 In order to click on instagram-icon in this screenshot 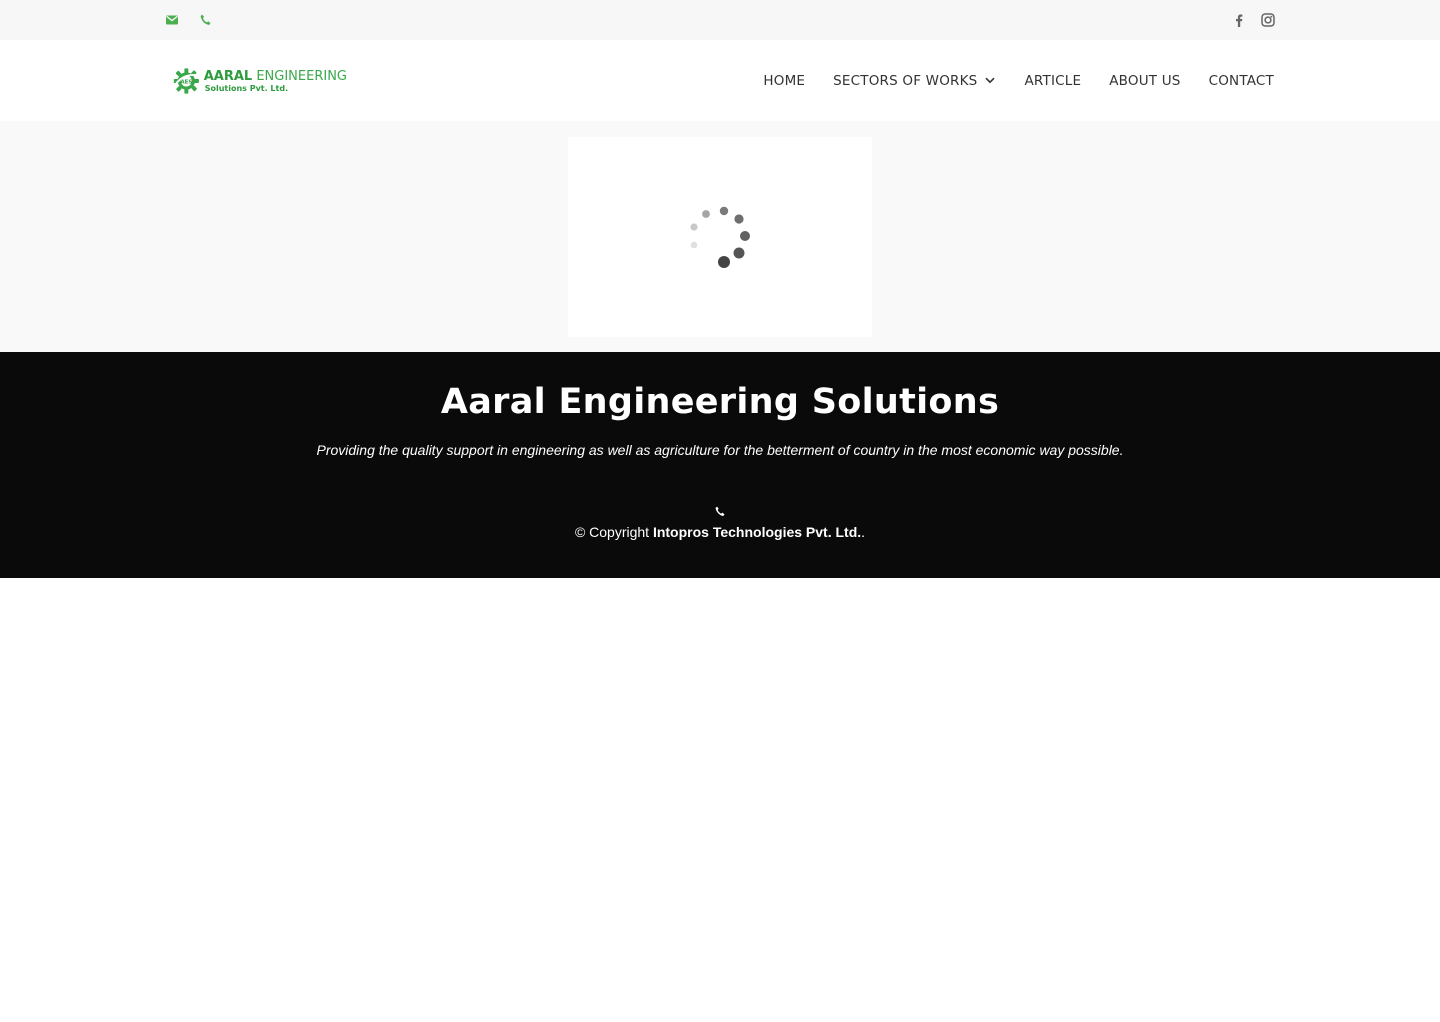, I will do `click(1268, 20)`.